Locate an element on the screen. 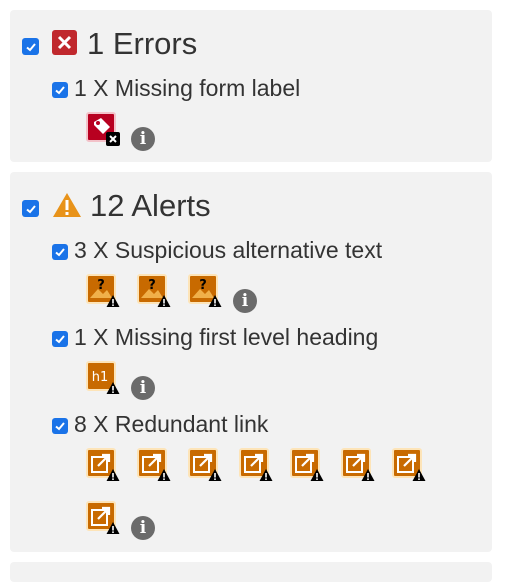  next-panel is located at coordinates (251, 572).